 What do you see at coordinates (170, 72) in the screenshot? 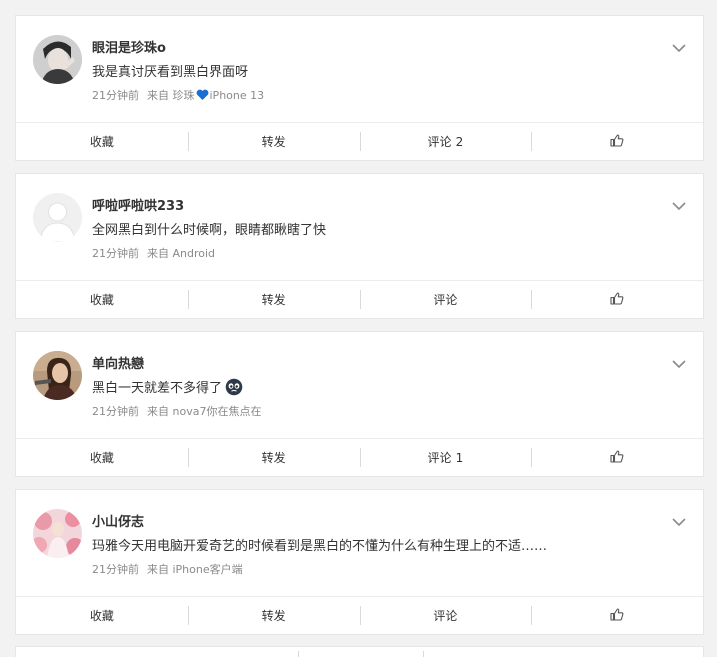
I see `comment-text: 我是真讨厌看到黑白界面呀` at bounding box center [170, 72].